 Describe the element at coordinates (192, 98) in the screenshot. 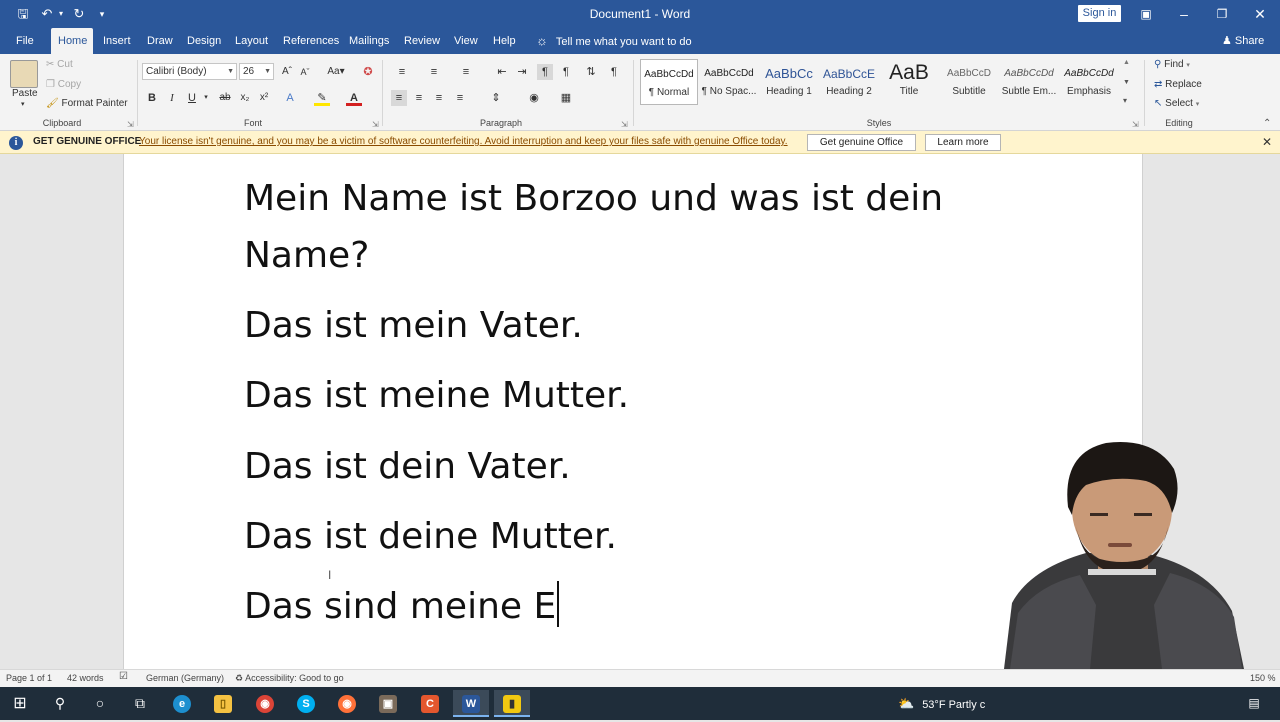

I see `underline-button: U` at that location.